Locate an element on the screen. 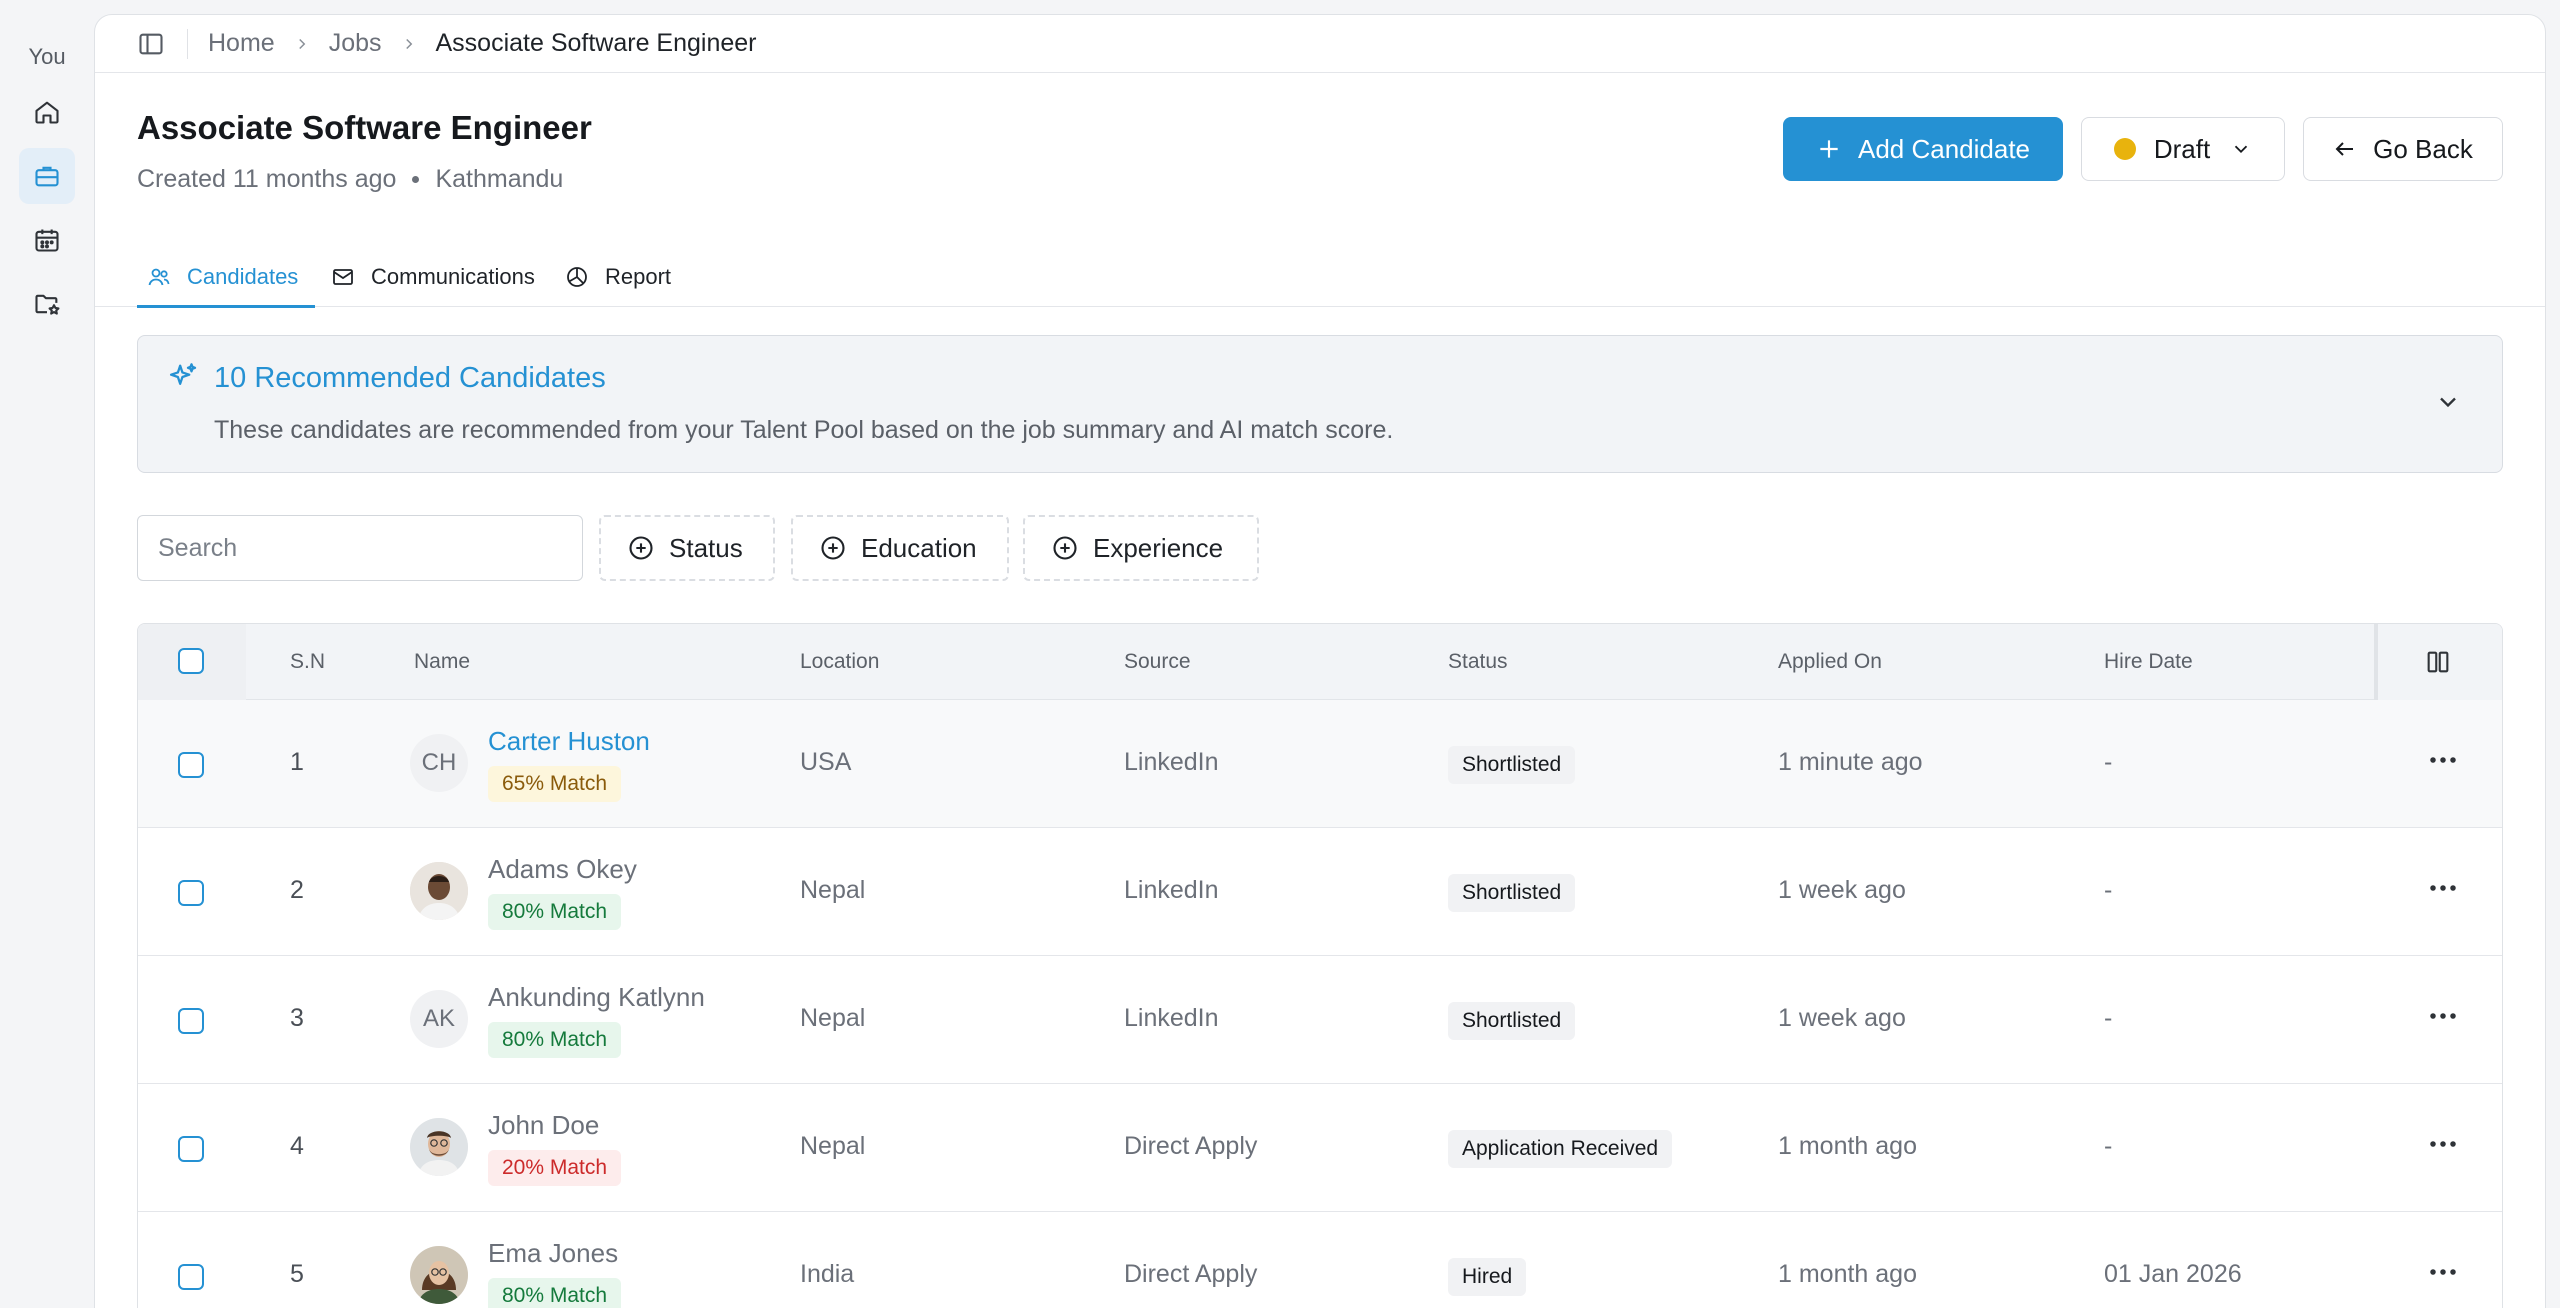  mail-icon is located at coordinates (343, 277).